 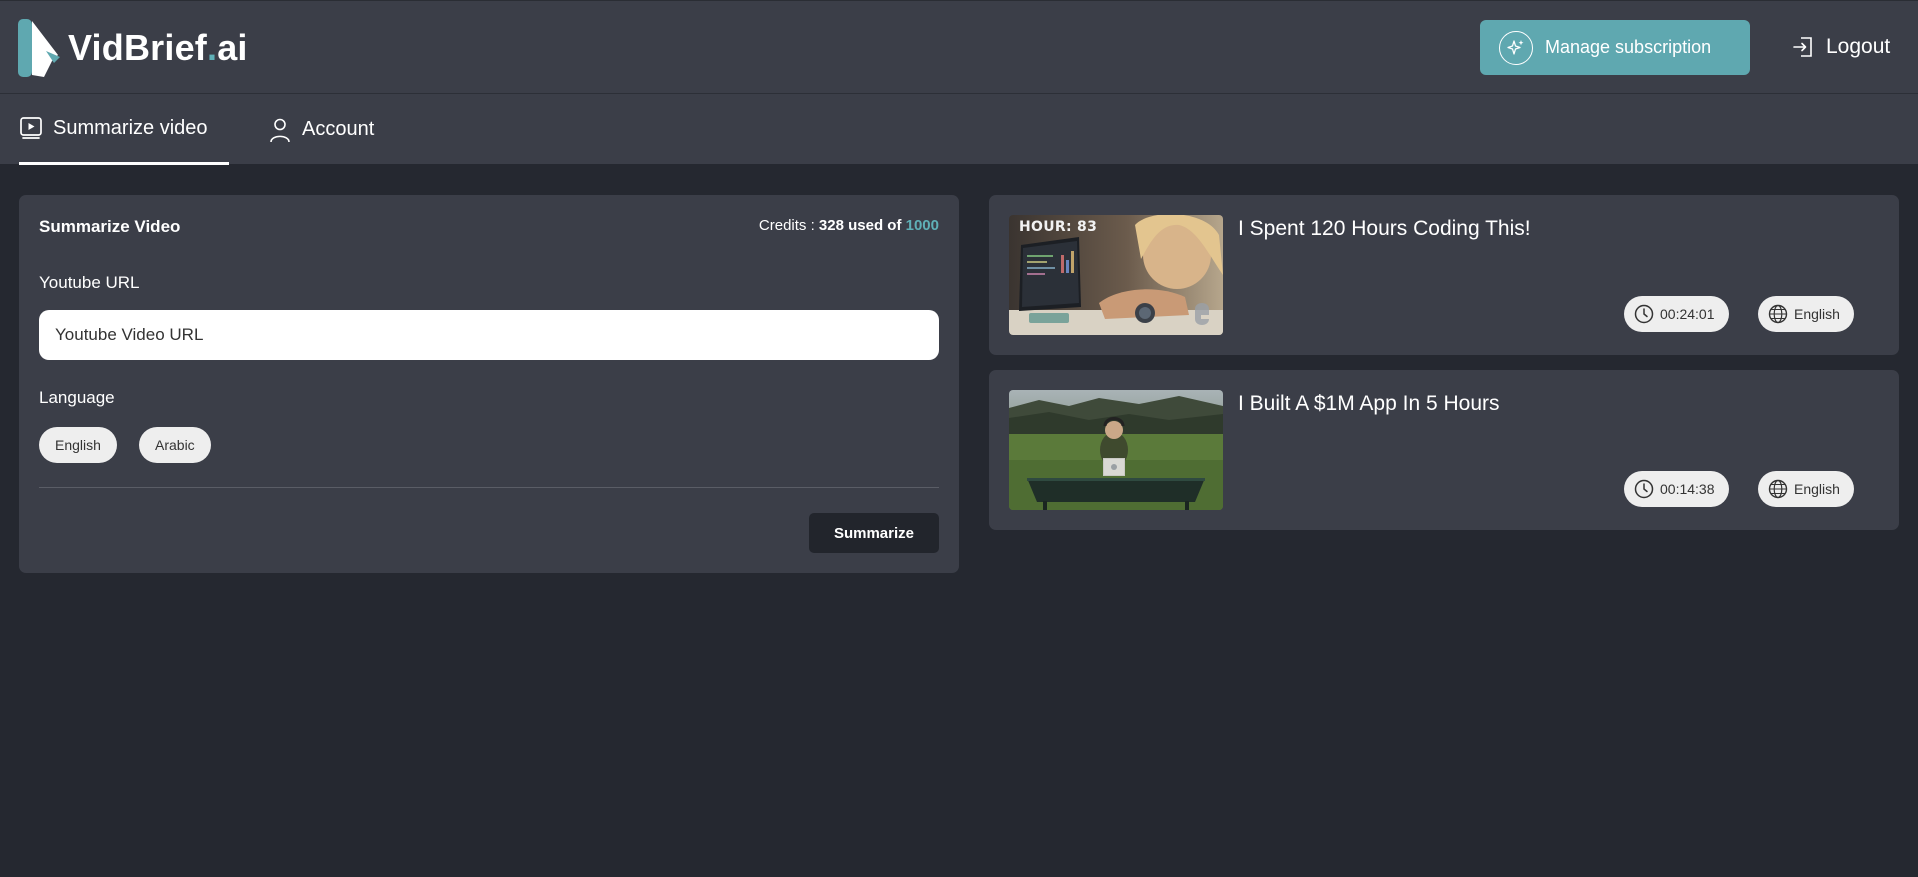 I want to click on duration-label: 00:24:01, so click(x=1687, y=314).